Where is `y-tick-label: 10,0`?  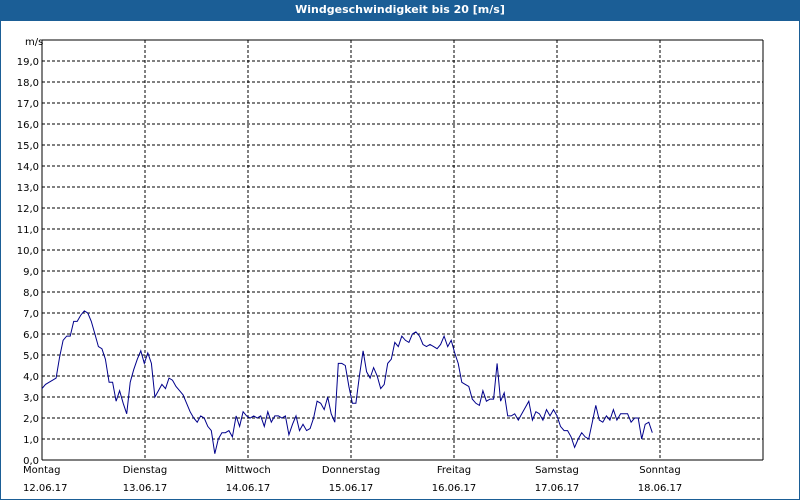 y-tick-label: 10,0 is located at coordinates (28, 251).